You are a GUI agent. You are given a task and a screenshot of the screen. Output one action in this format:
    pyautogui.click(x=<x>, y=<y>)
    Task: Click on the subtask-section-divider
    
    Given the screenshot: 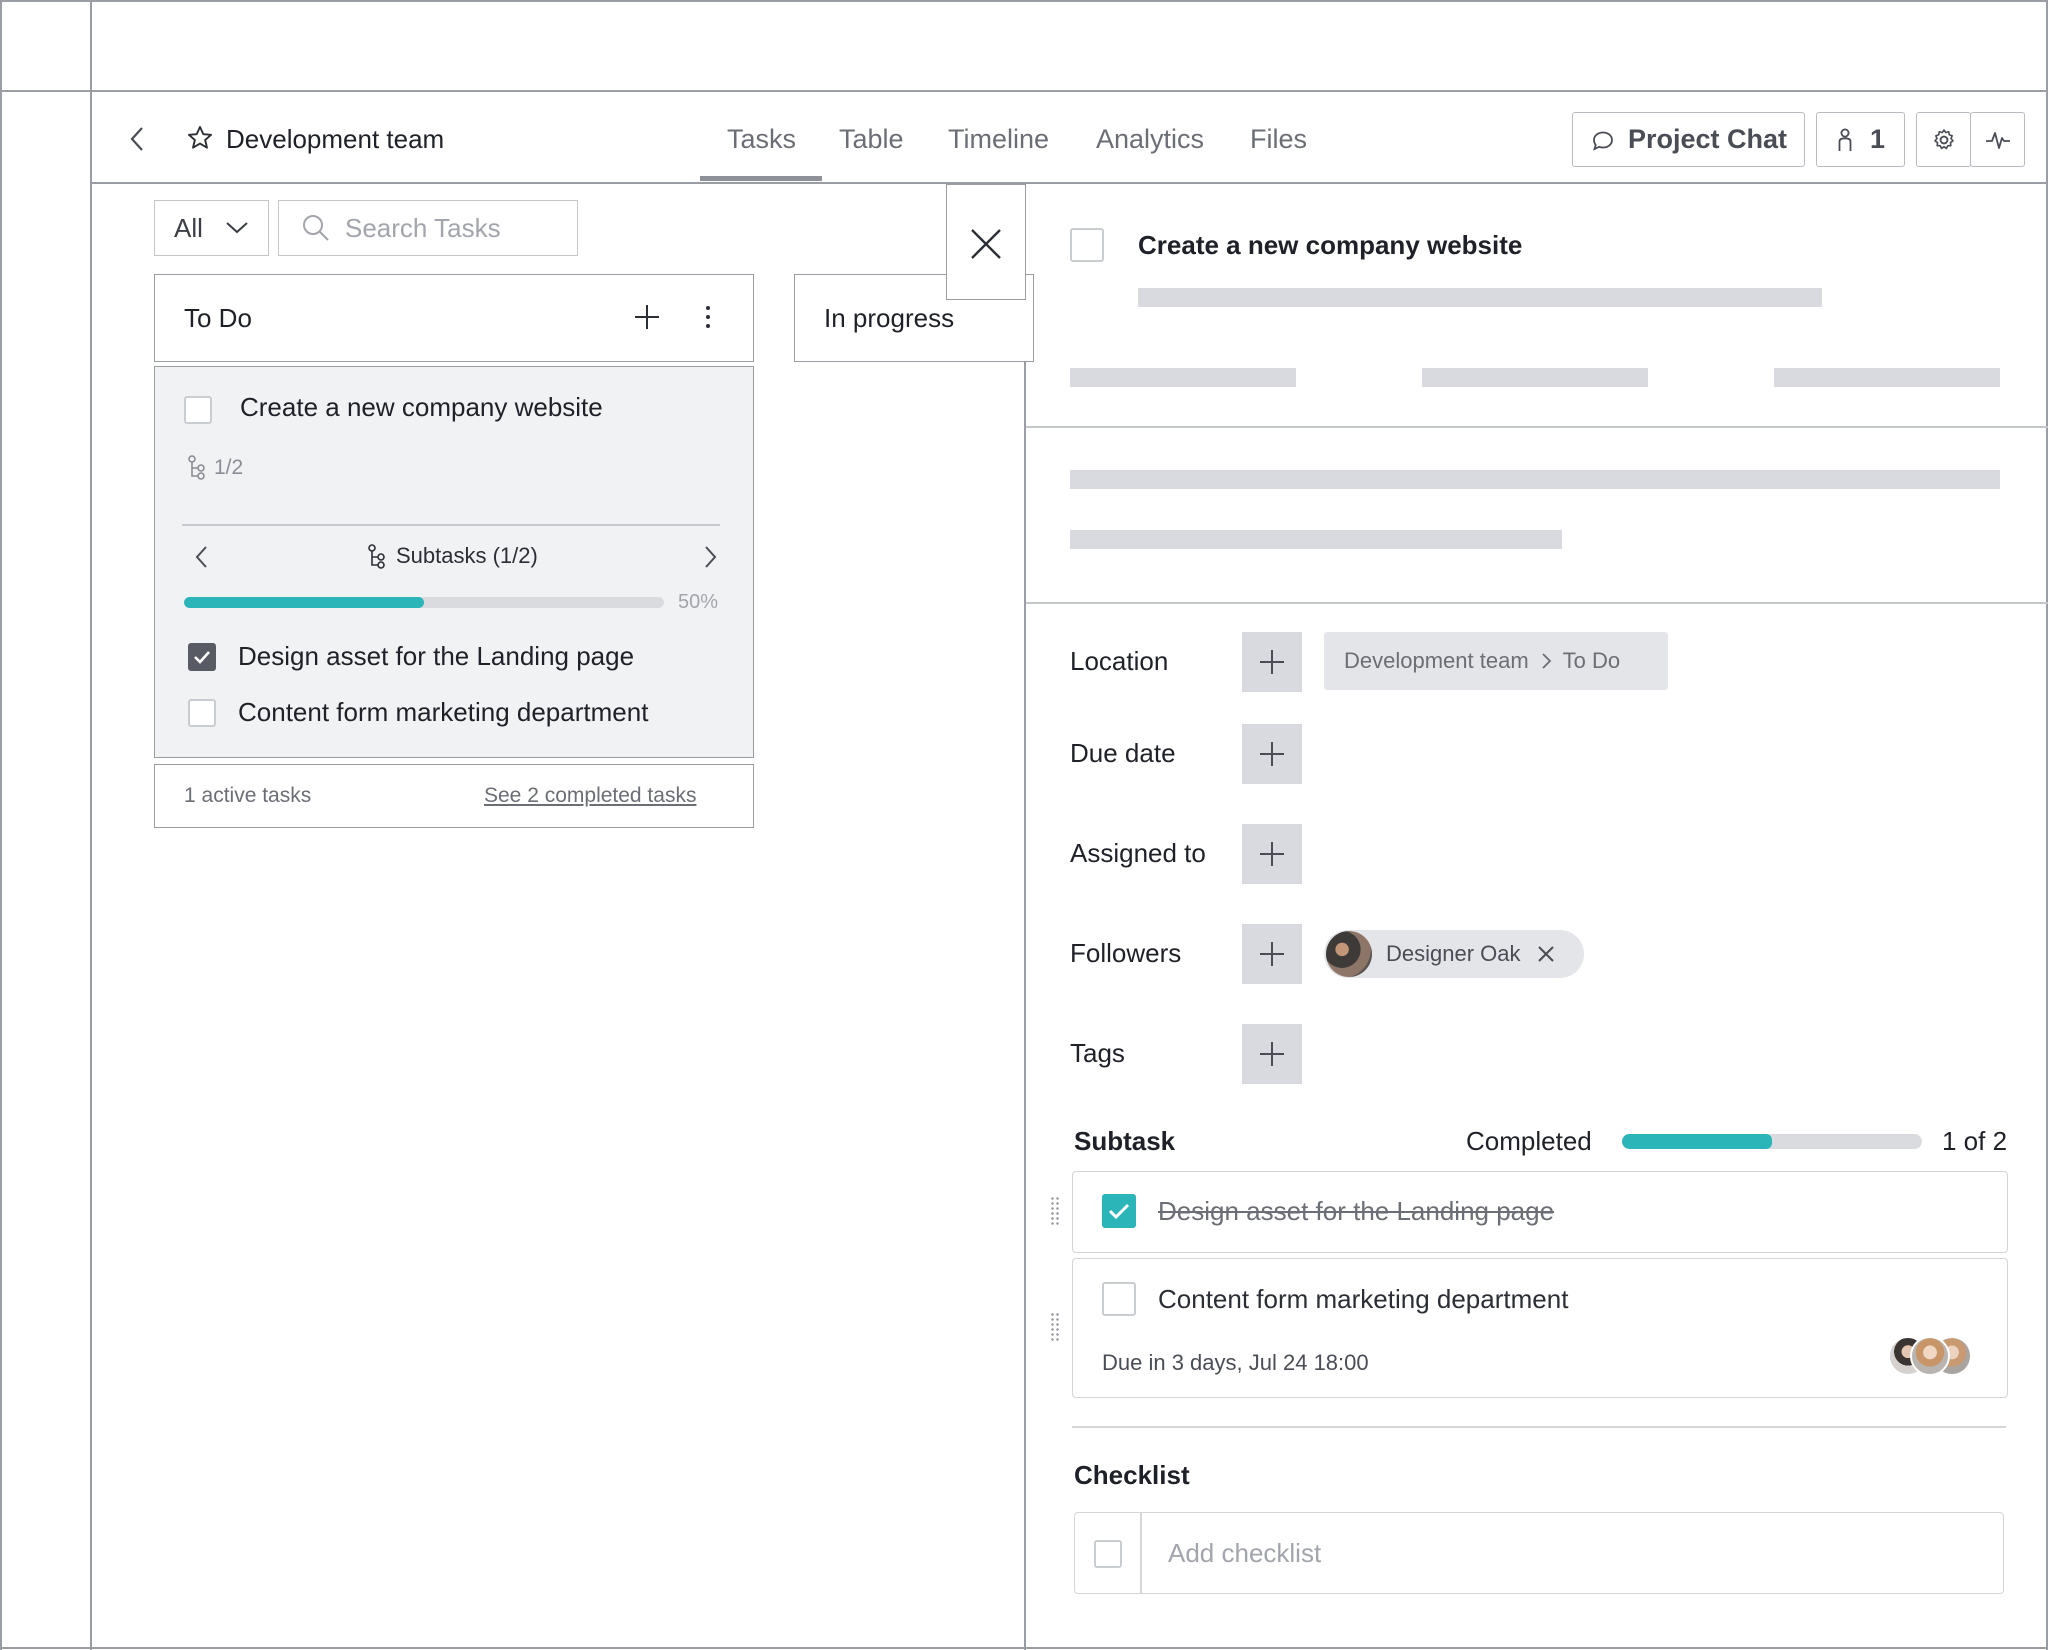 What is the action you would take?
    pyautogui.click(x=1539, y=1427)
    